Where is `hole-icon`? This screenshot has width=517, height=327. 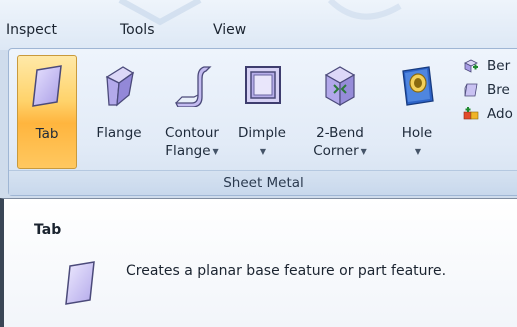 hole-icon is located at coordinates (418, 86).